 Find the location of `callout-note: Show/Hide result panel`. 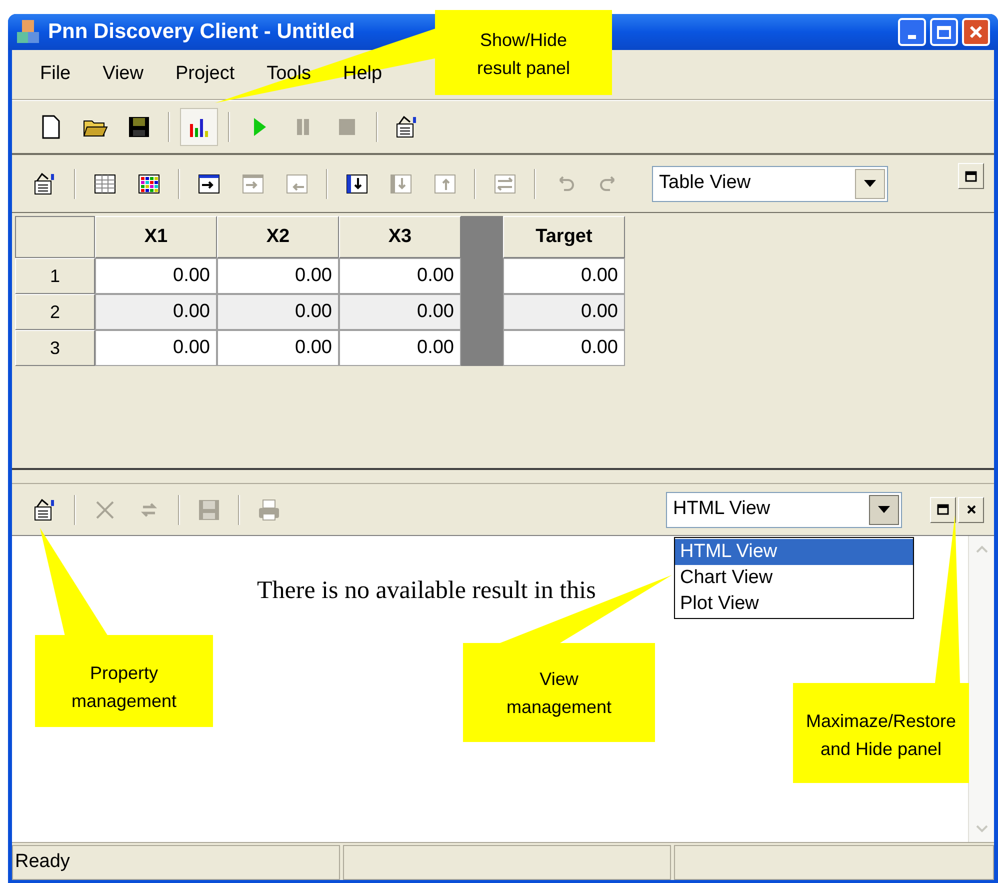

callout-note: Show/Hide result panel is located at coordinates (523, 52).